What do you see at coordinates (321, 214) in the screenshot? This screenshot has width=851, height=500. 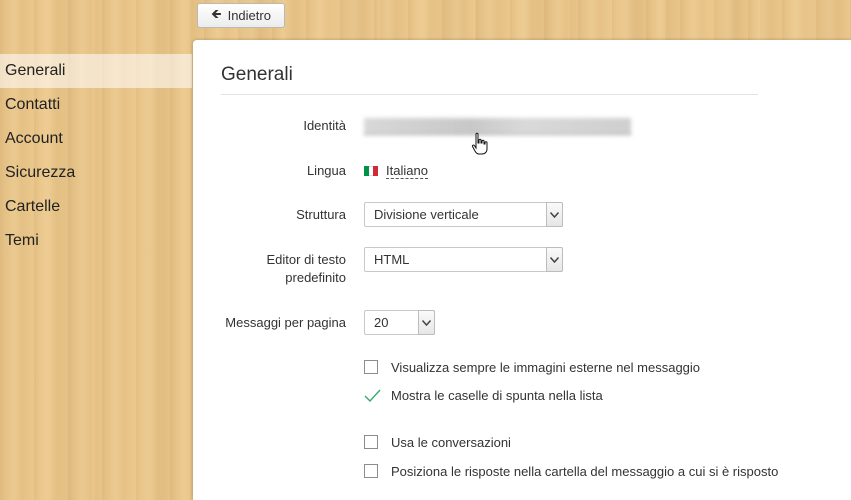 I see `layout-label: Struttura` at bounding box center [321, 214].